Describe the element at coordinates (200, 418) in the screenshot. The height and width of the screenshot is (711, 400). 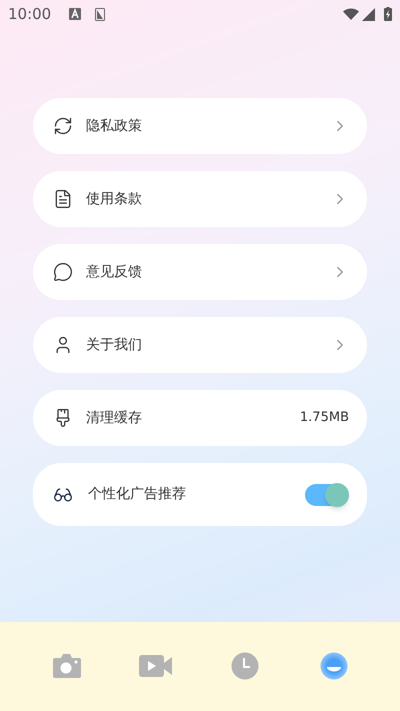
I see `settings-row: 清理缓存 1.75MB` at that location.